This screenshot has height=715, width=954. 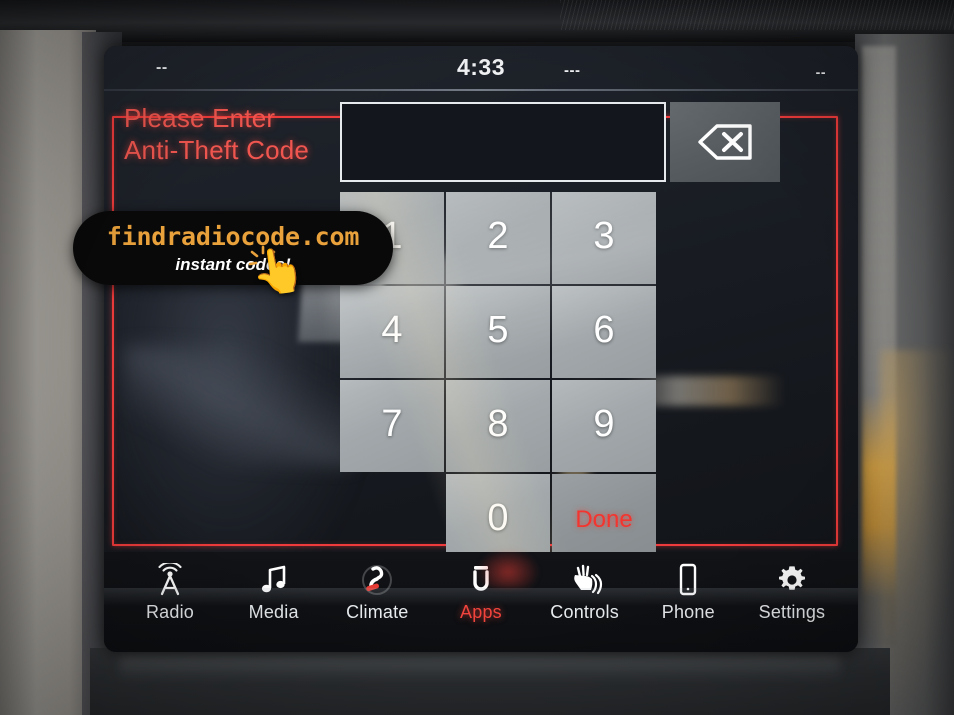 I want to click on controls-hand-icon, so click(x=585, y=580).